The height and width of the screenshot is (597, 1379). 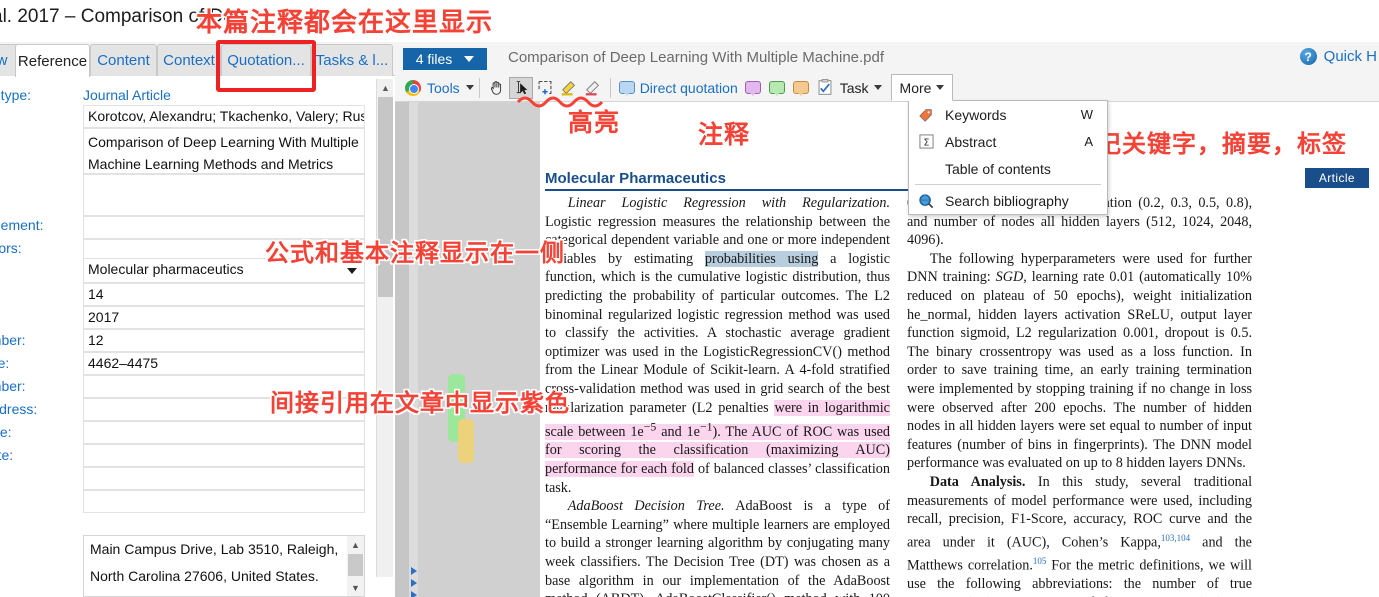 What do you see at coordinates (479, 87) in the screenshot?
I see `toolbar-divider` at bounding box center [479, 87].